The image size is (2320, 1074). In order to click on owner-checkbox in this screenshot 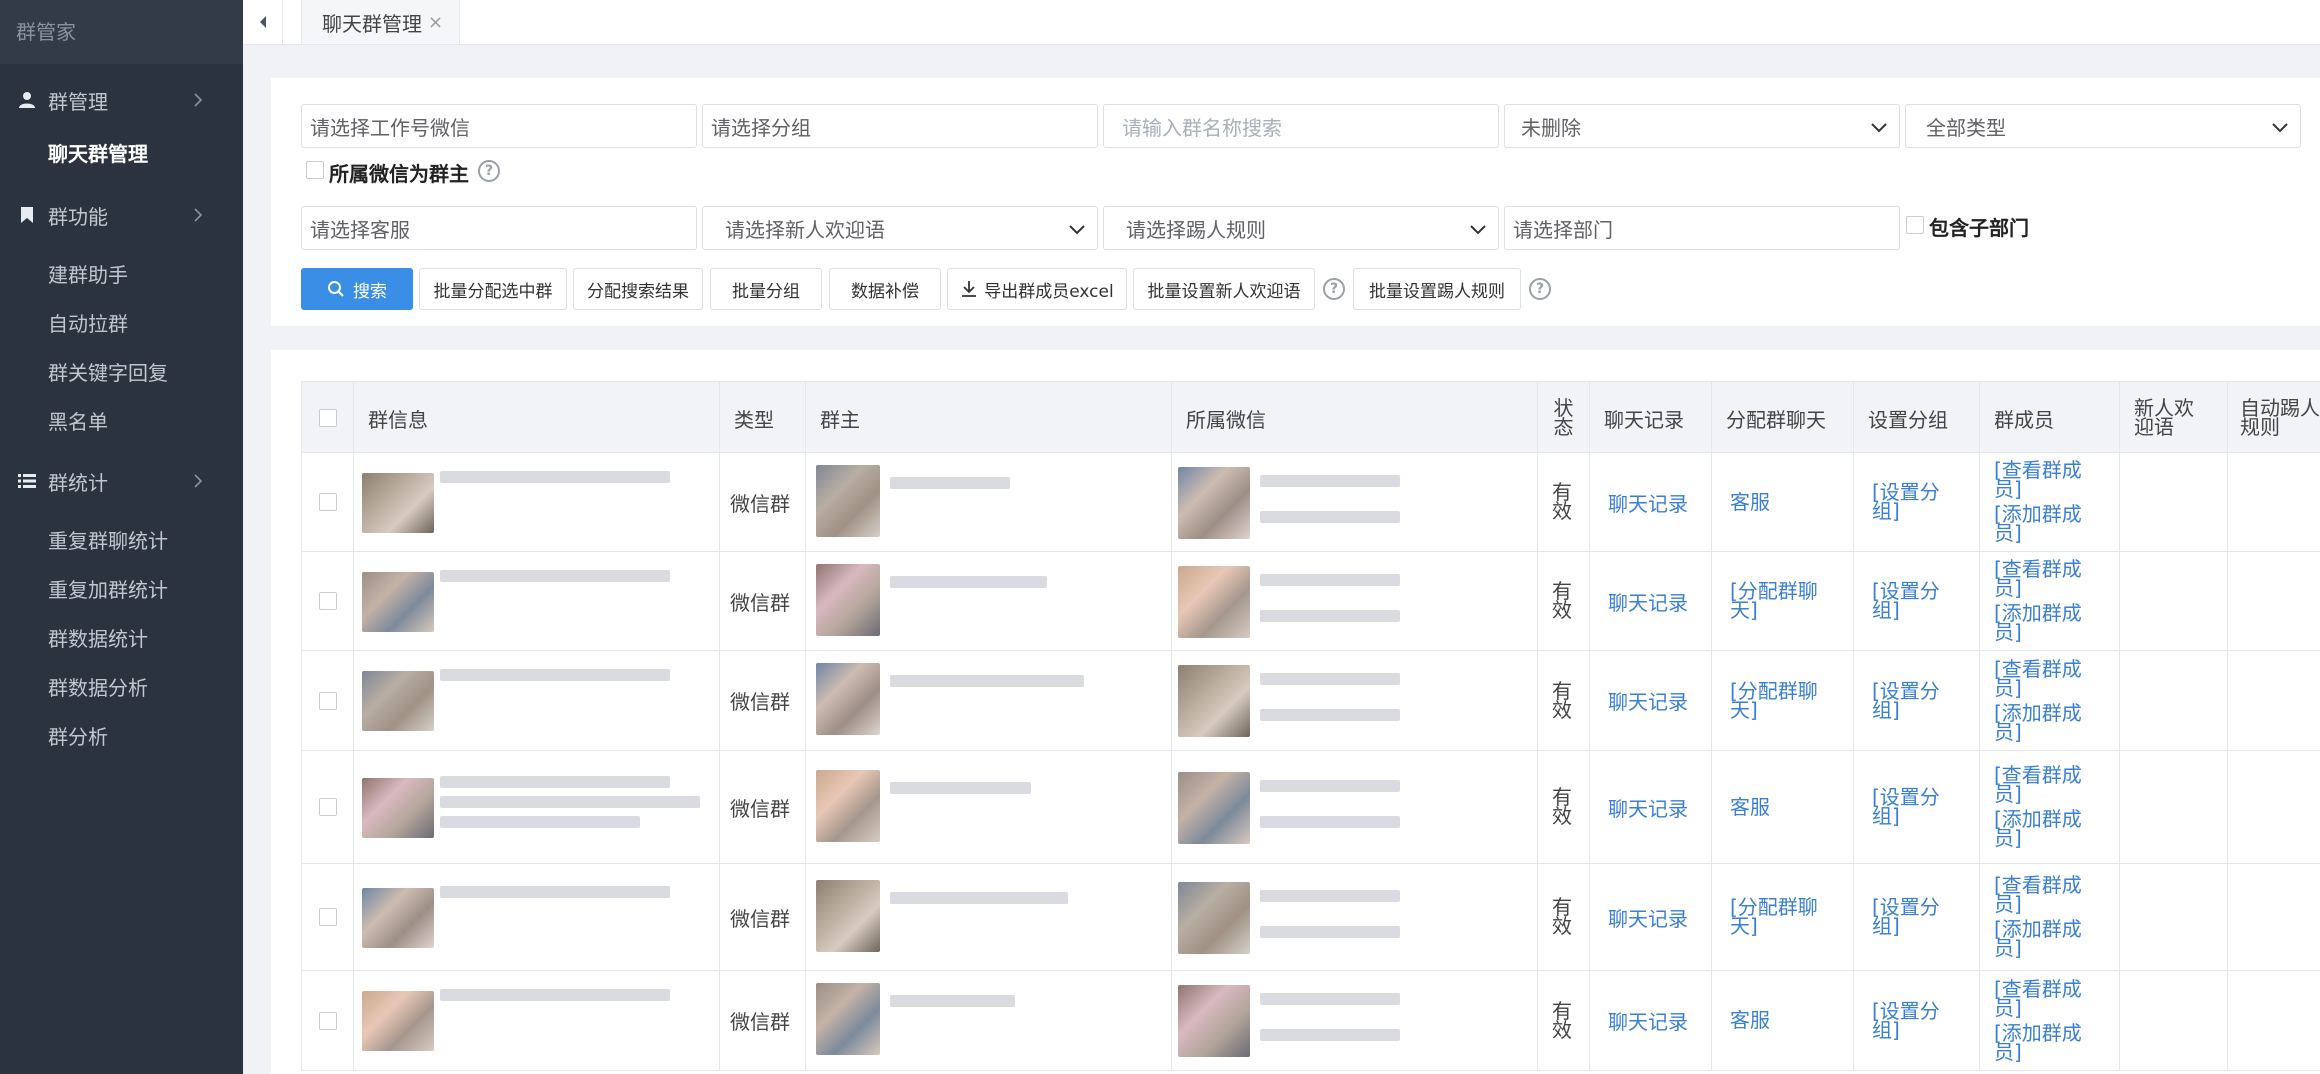, I will do `click(315, 170)`.